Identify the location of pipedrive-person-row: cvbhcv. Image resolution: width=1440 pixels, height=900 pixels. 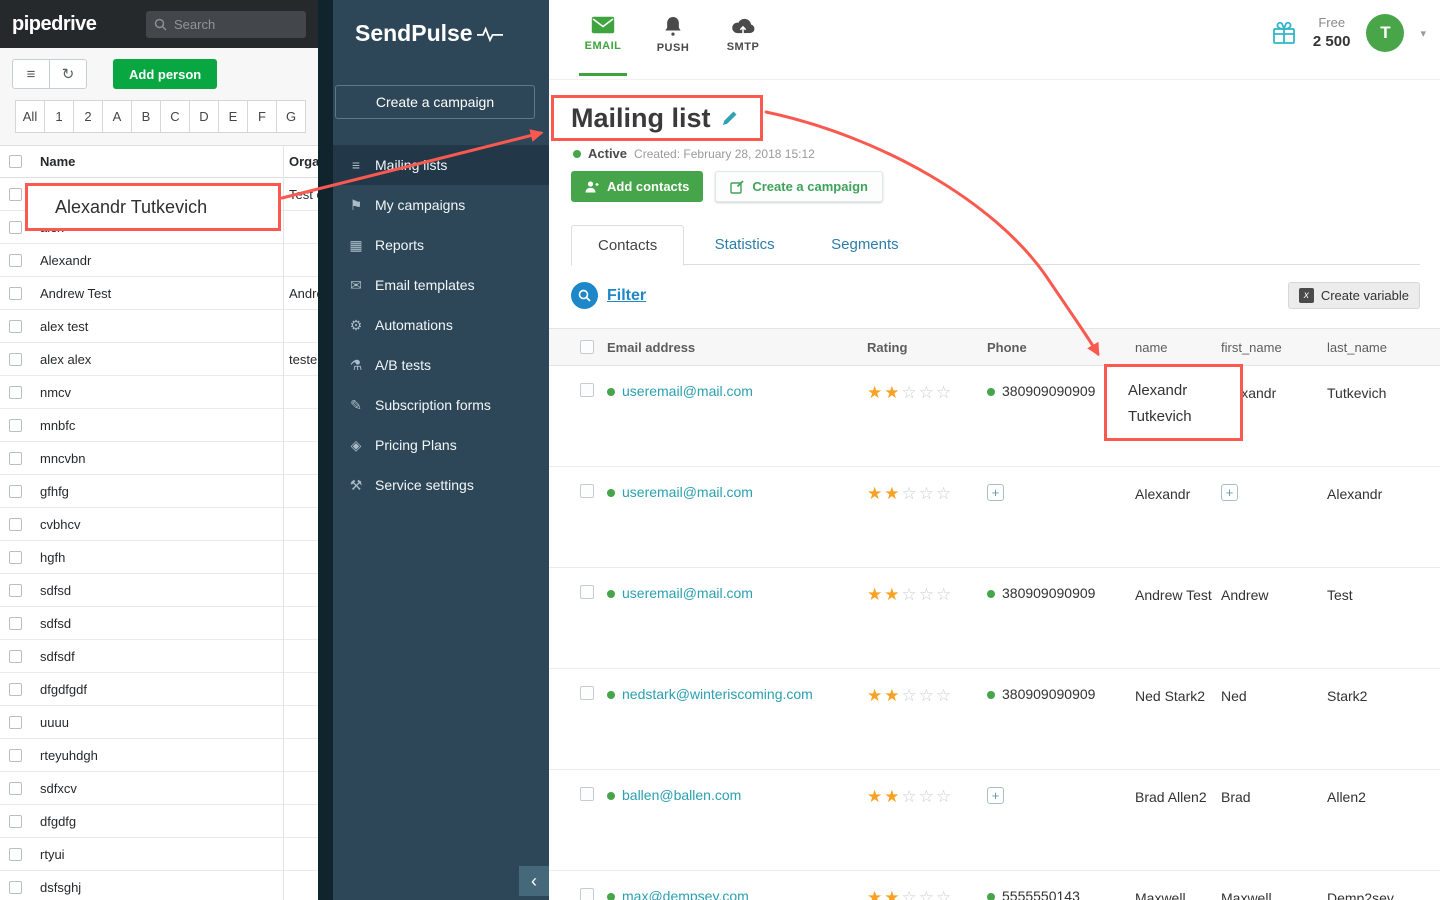
(159, 524).